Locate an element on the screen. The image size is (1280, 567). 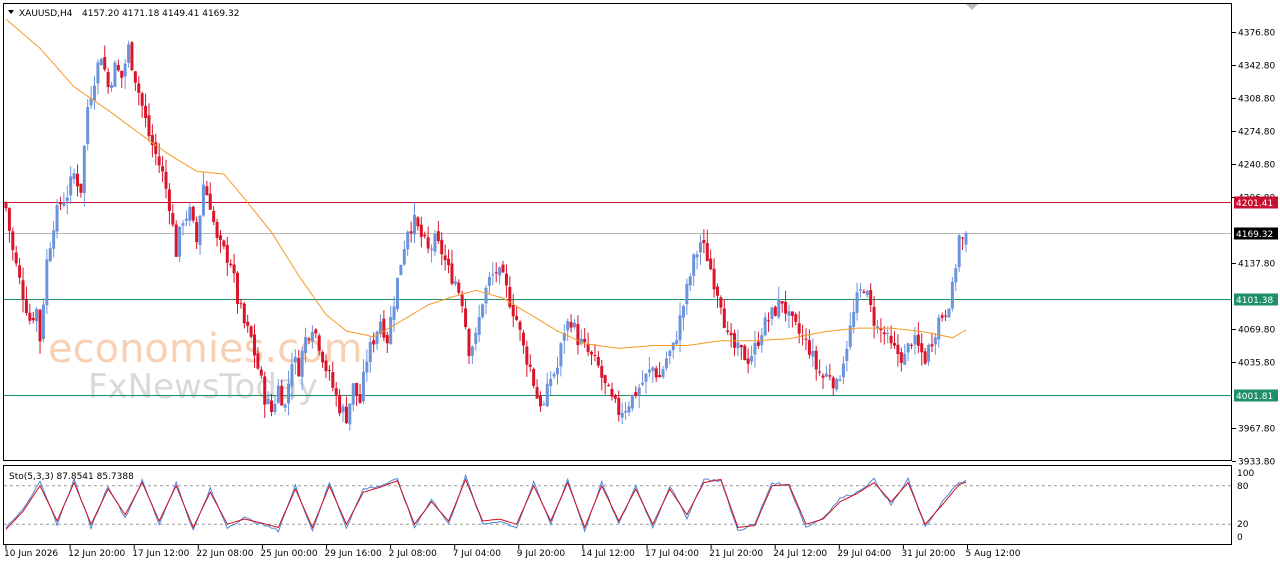
time-tick-label: 25 Jun 00:00 is located at coordinates (288, 554).